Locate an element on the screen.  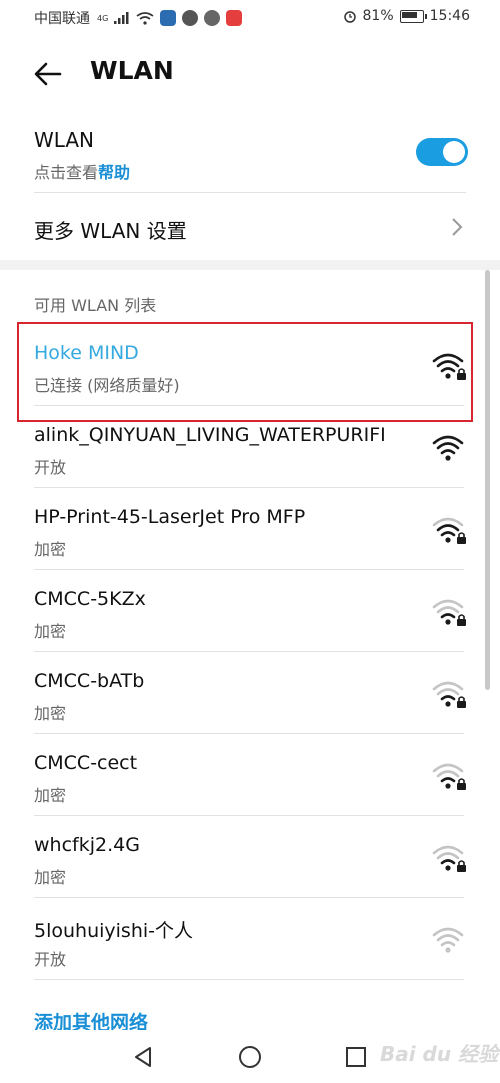
network-item: alink_QINYUAN_LIVING_WATERPURIFI 开放 is located at coordinates (240, 447).